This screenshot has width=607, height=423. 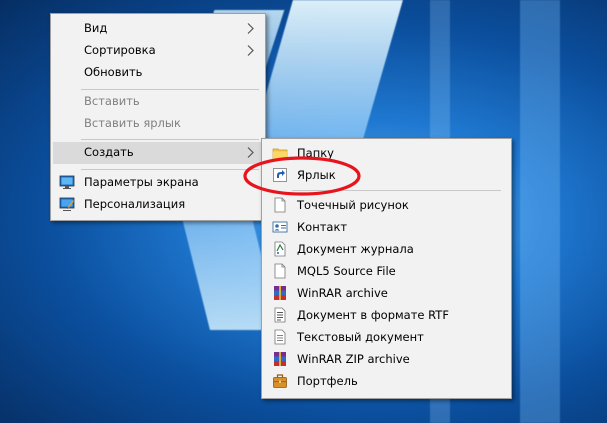 I want to click on submenu-item-rtf: Документ в формате RTF, so click(x=386, y=315).